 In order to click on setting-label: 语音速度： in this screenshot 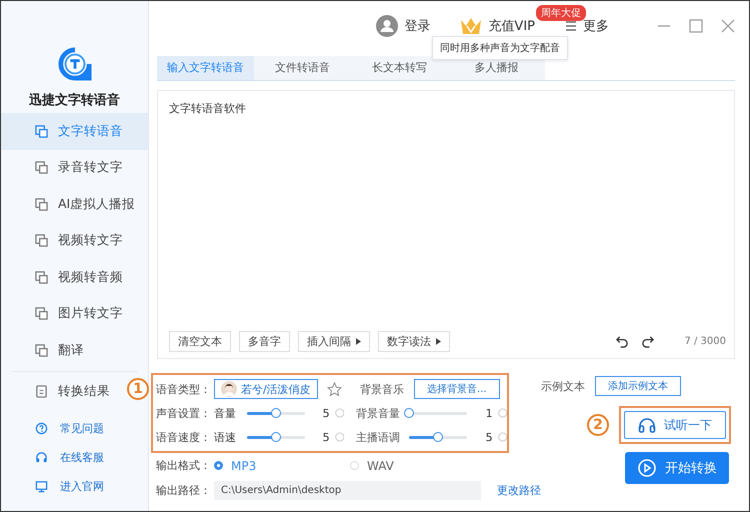, I will do `click(184, 437)`.